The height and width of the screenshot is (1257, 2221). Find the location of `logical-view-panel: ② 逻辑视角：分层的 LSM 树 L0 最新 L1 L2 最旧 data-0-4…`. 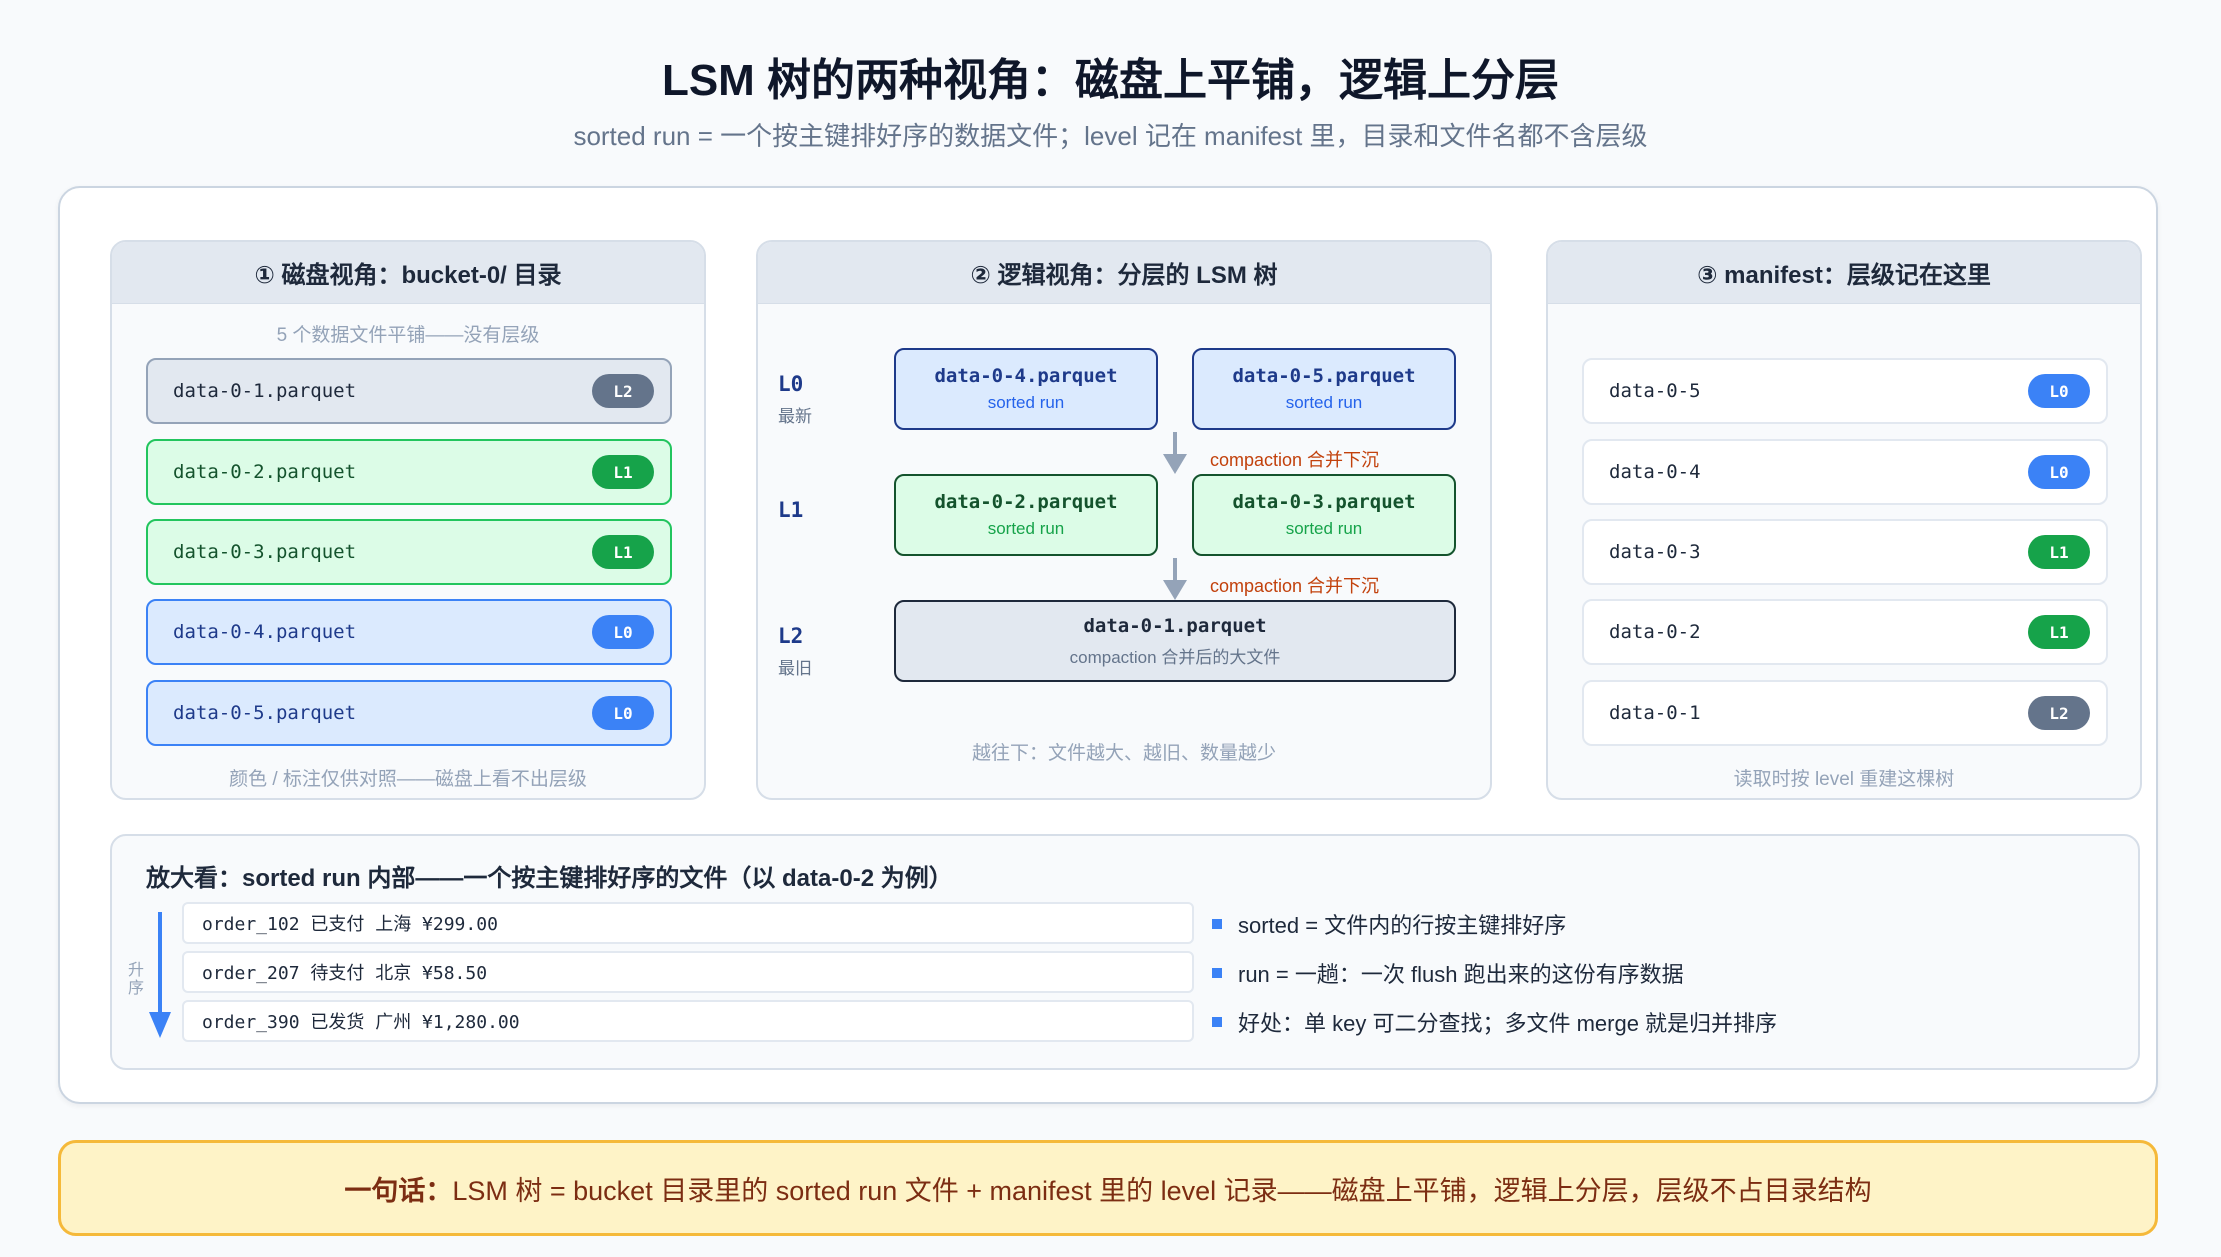

logical-view-panel: ② 逻辑视角：分层的 LSM 树 L0 最新 L1 L2 最旧 data-0-4… is located at coordinates (1124, 520).